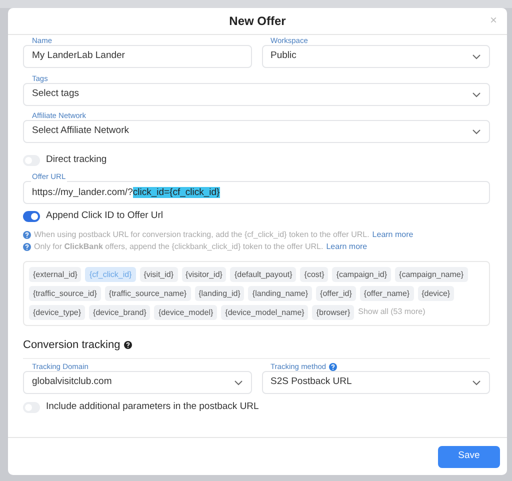 The height and width of the screenshot is (481, 512). What do you see at coordinates (71, 345) in the screenshot?
I see `section-heading: Conversion tracking` at bounding box center [71, 345].